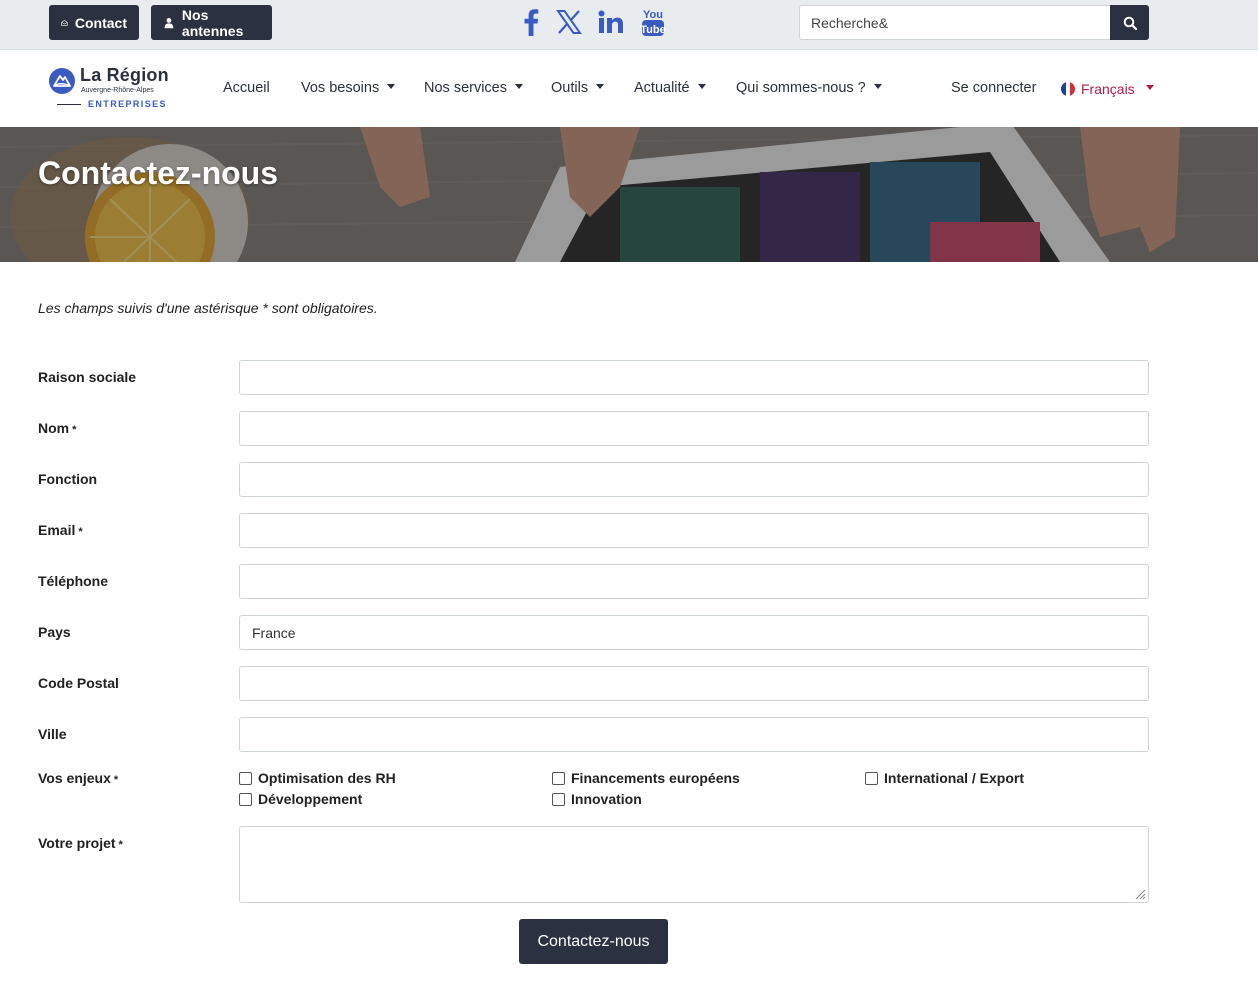 This screenshot has width=1258, height=987. I want to click on youtube-link: You Tube, so click(653, 22).